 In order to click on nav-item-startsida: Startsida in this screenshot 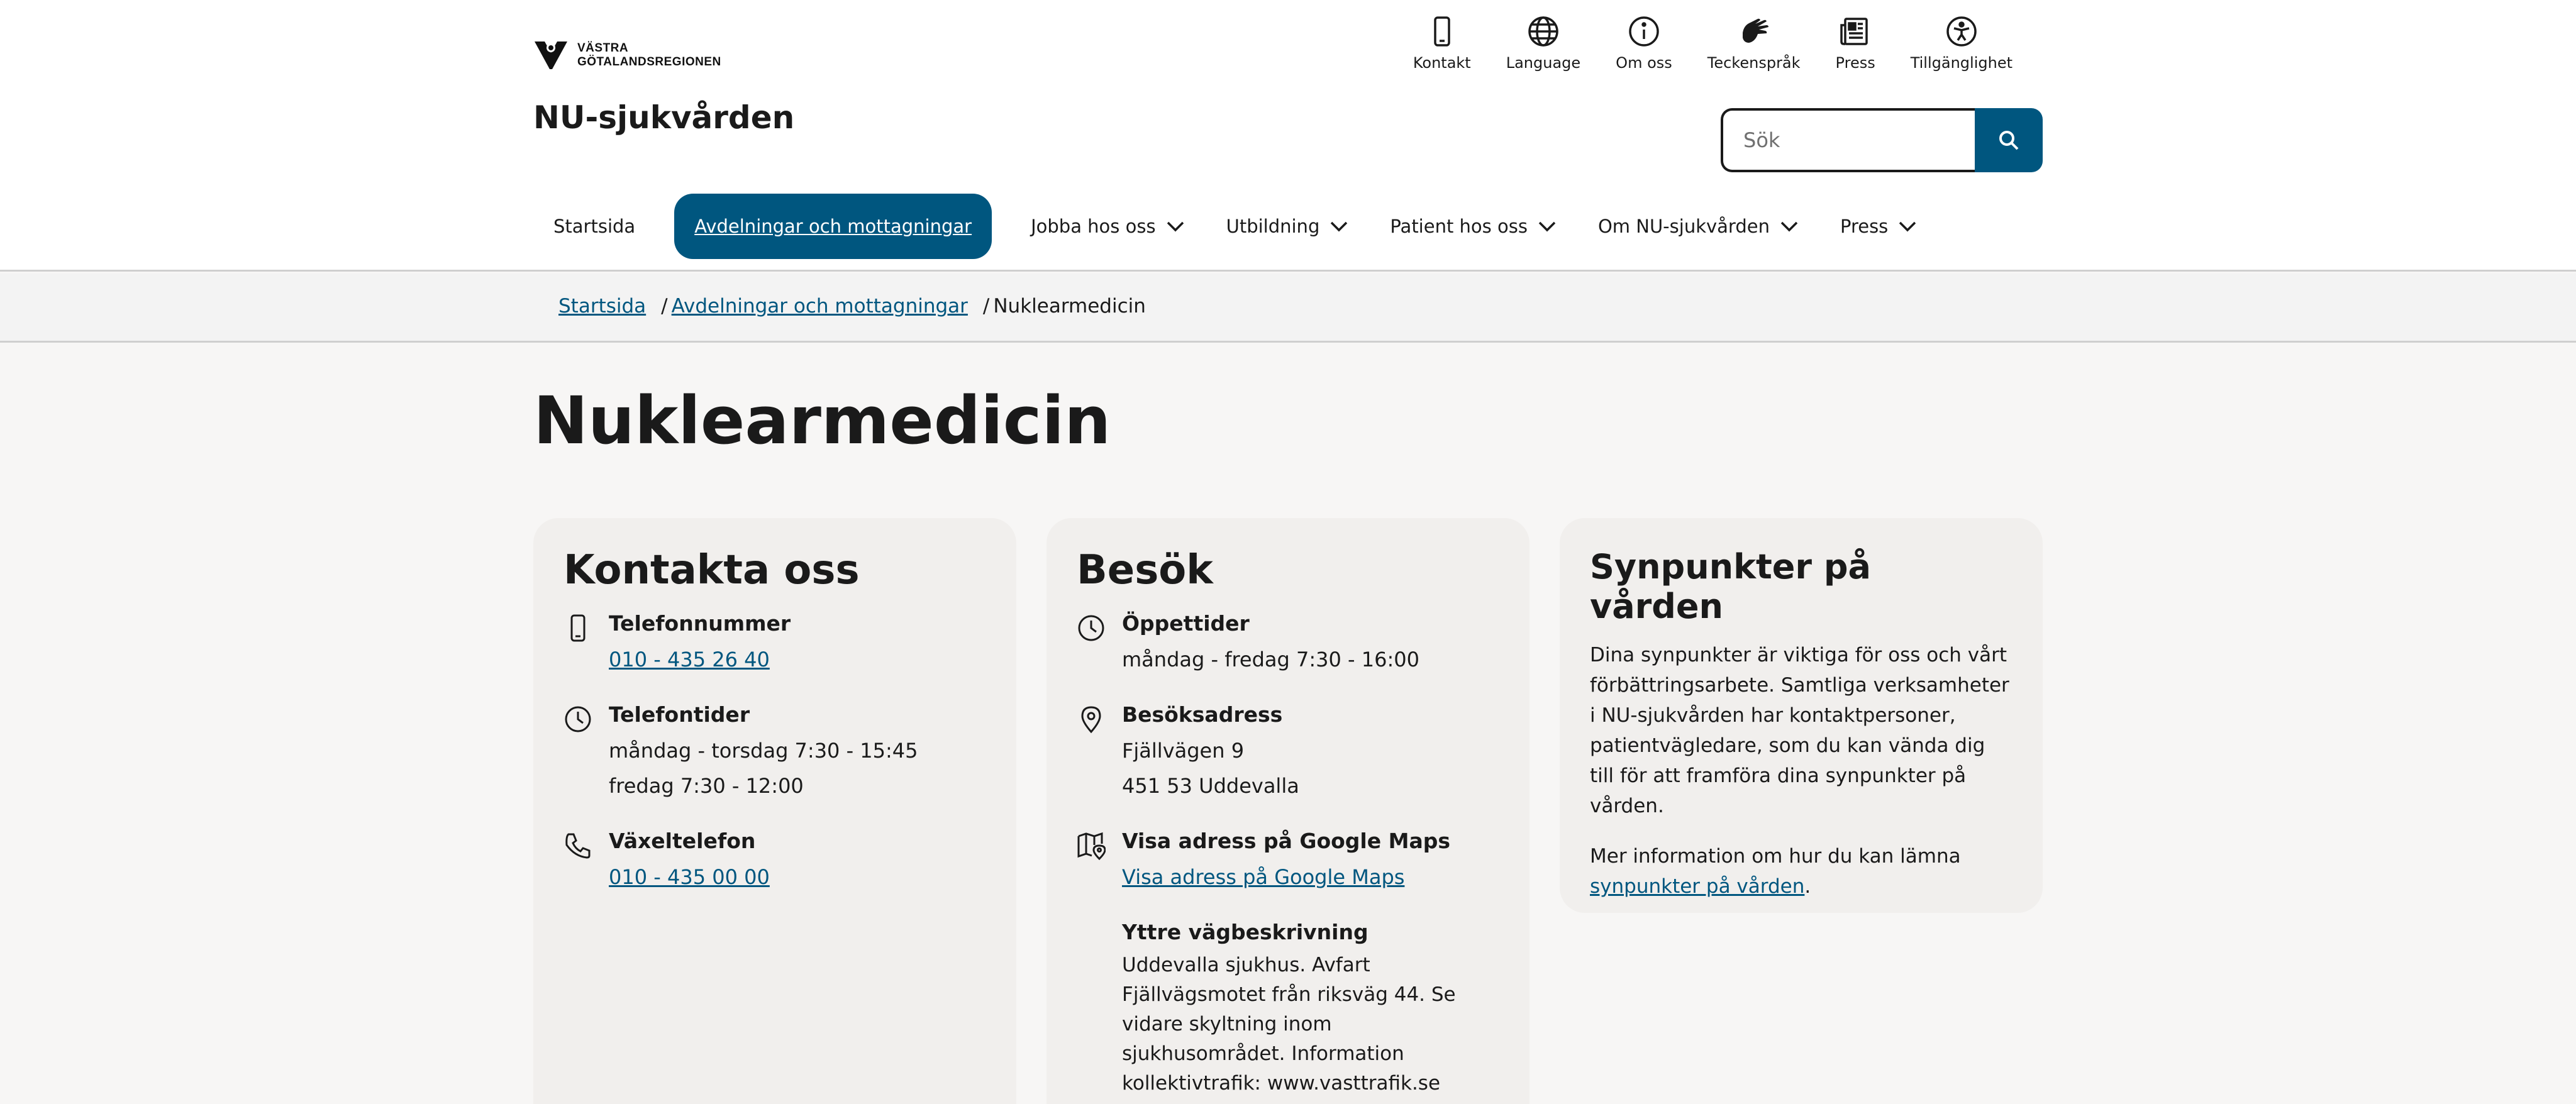, I will do `click(594, 226)`.